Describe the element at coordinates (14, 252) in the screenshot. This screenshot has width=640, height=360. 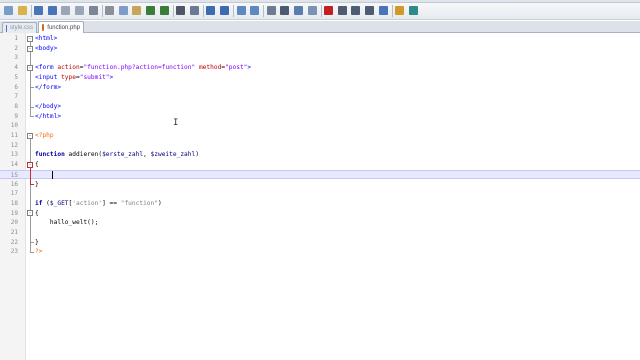
I see `line-number: 23` at that location.